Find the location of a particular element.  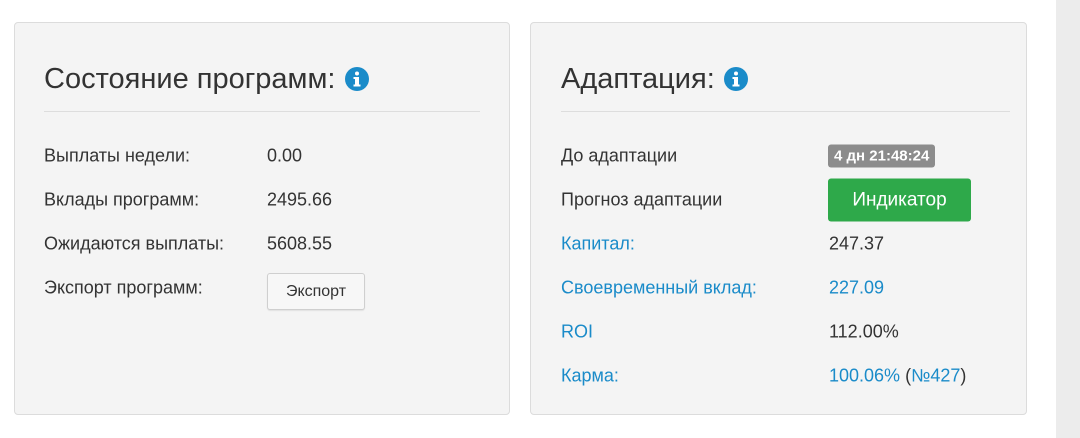

timely-deposit-value-link: 227.09 is located at coordinates (856, 288).